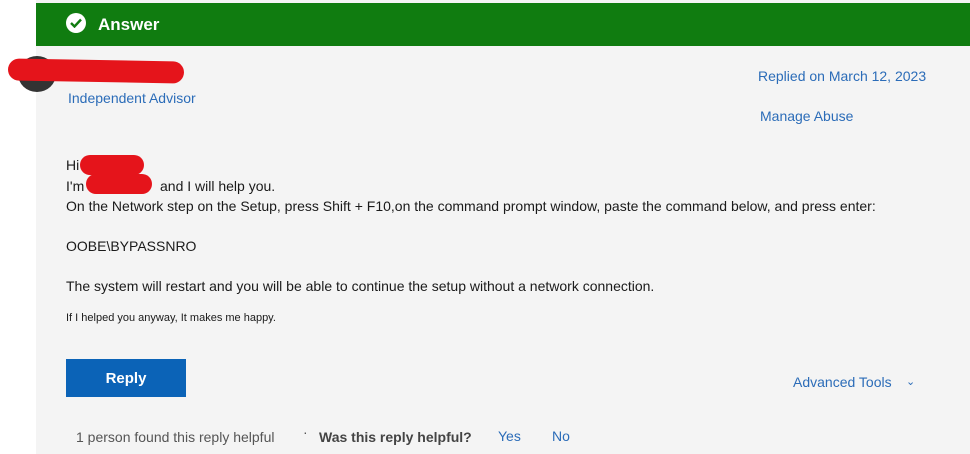 Image resolution: width=970 pixels, height=454 pixels. Describe the element at coordinates (73, 165) in the screenshot. I see `greeting: Hi` at that location.